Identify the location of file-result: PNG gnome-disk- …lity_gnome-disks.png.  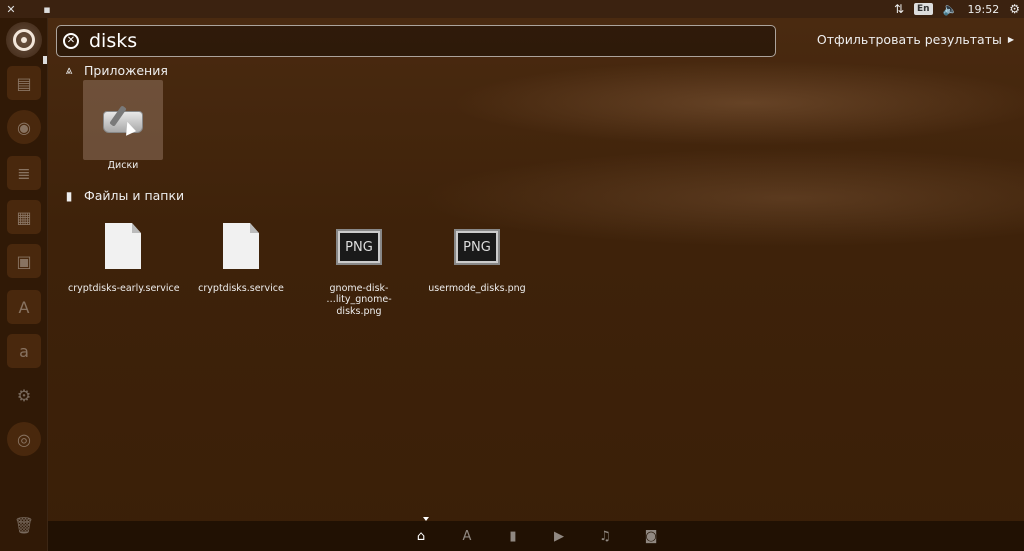
(359, 270).